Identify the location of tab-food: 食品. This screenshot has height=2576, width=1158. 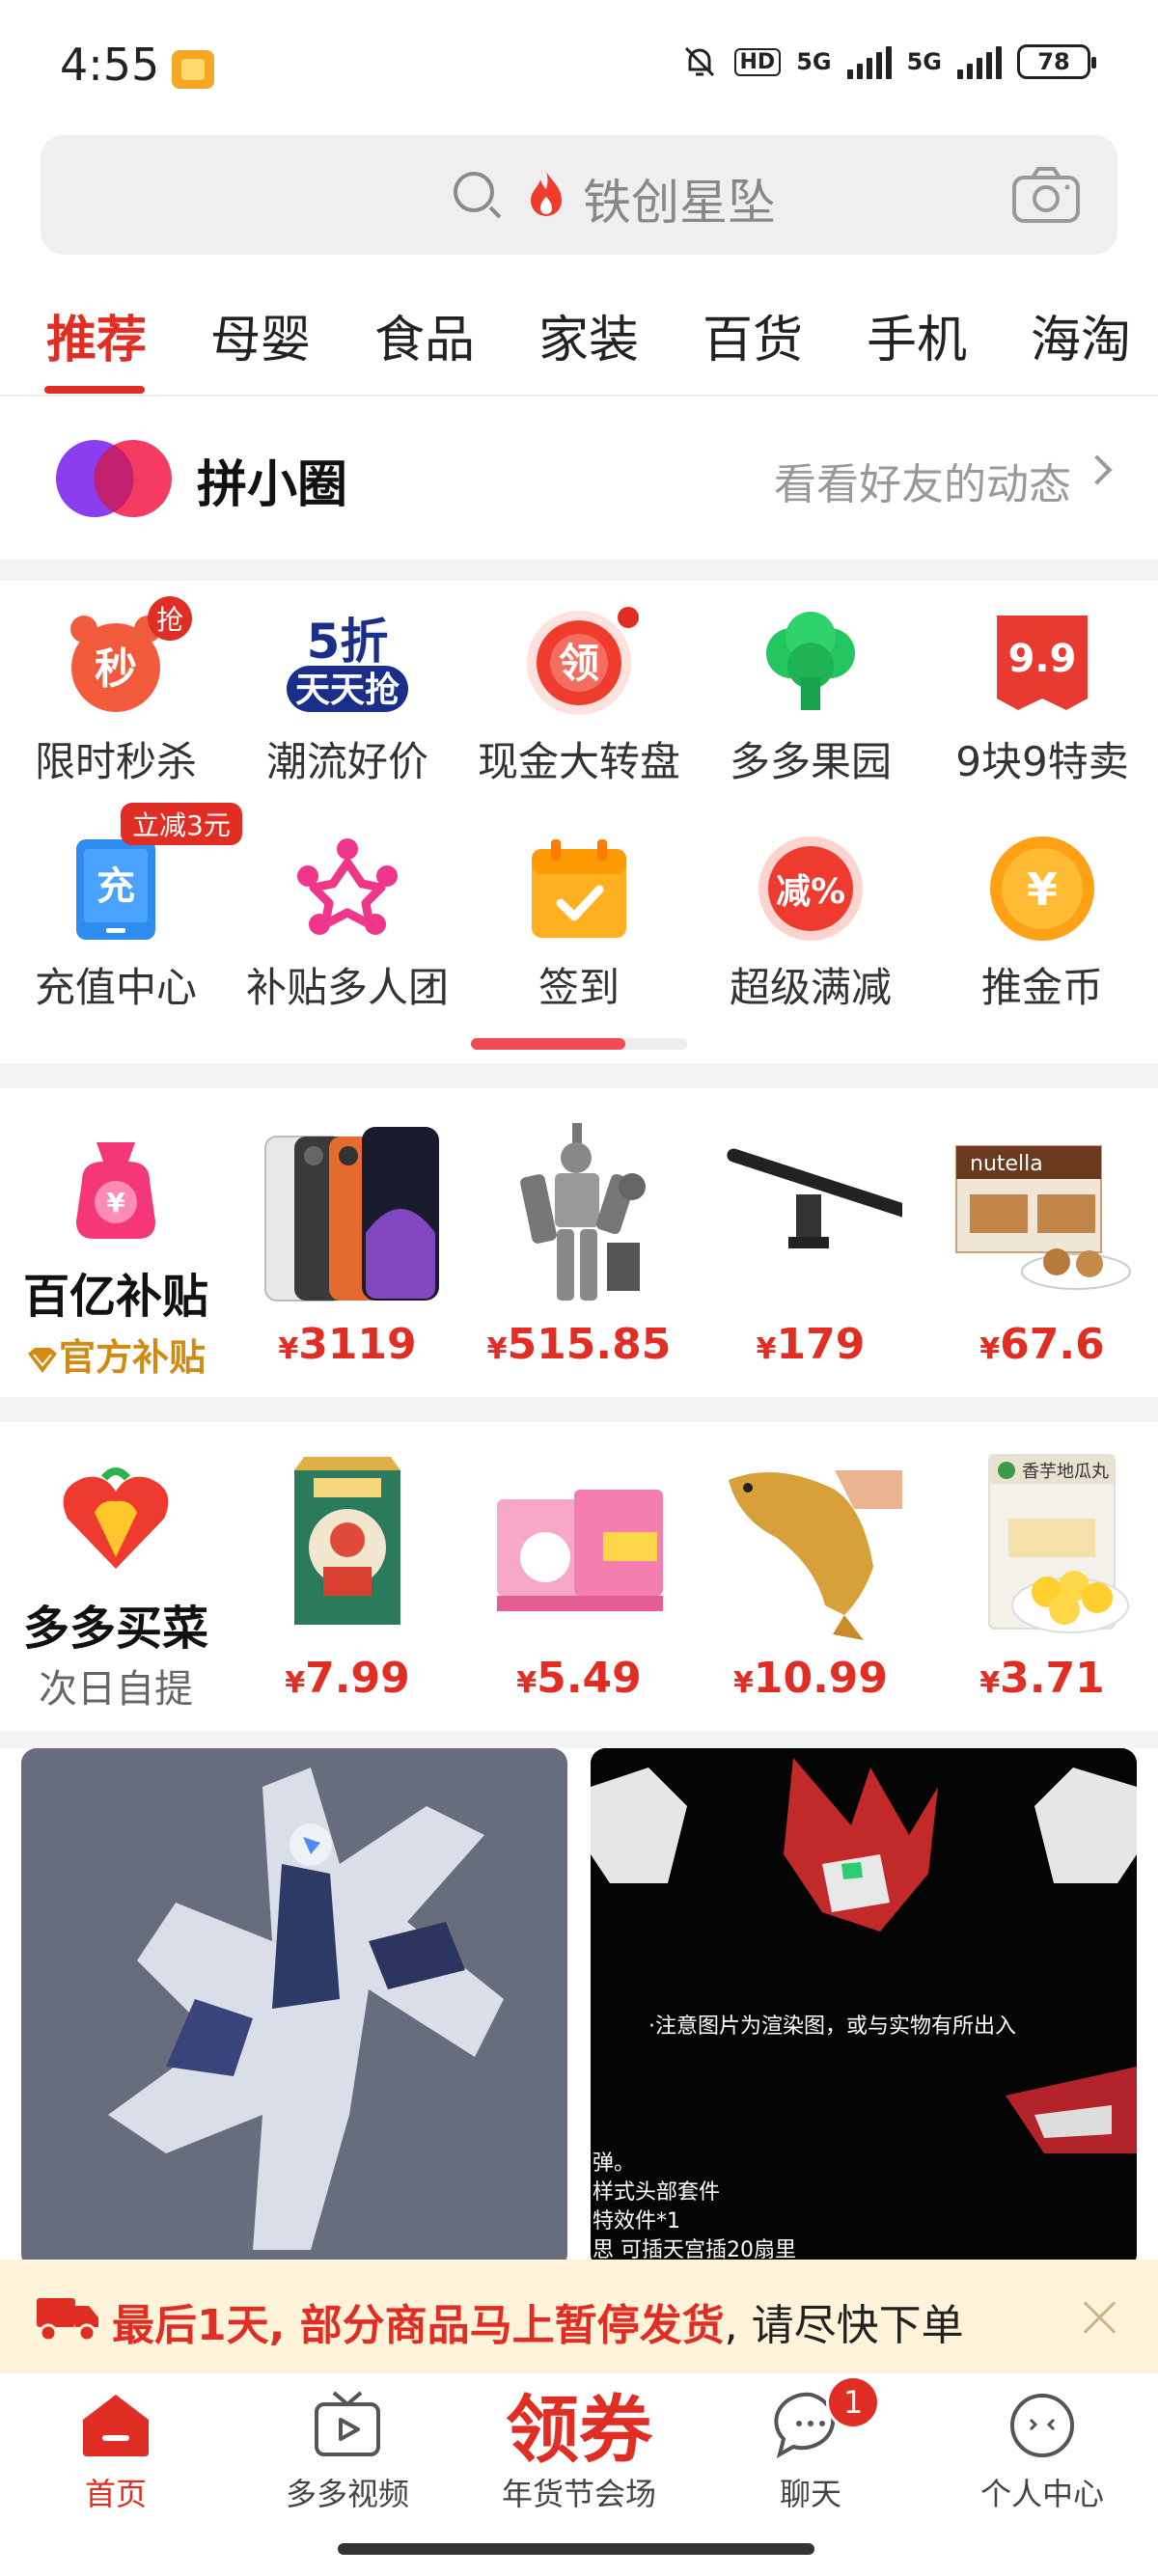
(424, 335).